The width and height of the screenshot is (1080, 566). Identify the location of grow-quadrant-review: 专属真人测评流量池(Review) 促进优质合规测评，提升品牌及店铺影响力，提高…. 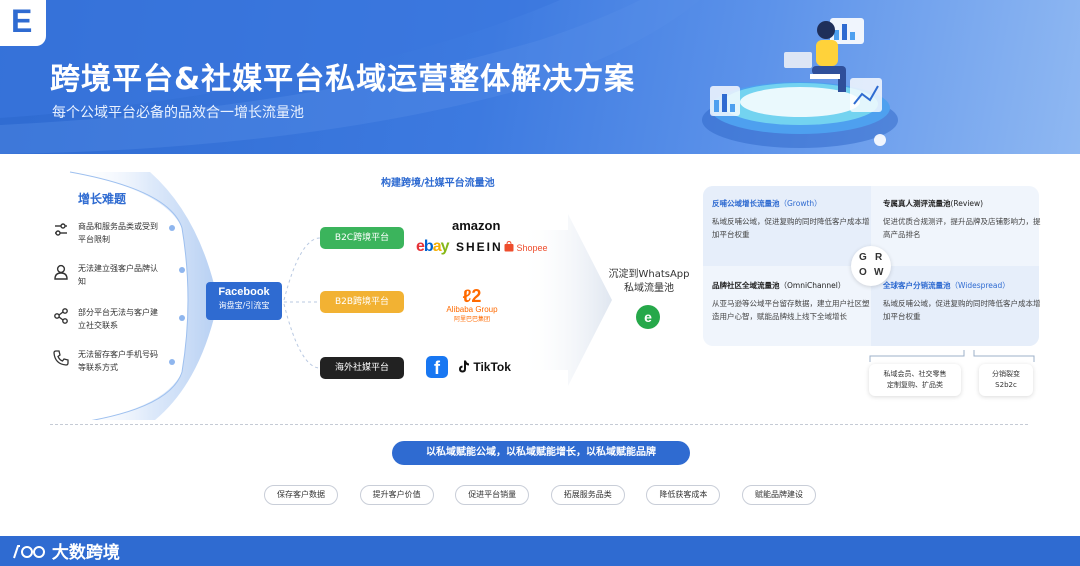
(962, 219).